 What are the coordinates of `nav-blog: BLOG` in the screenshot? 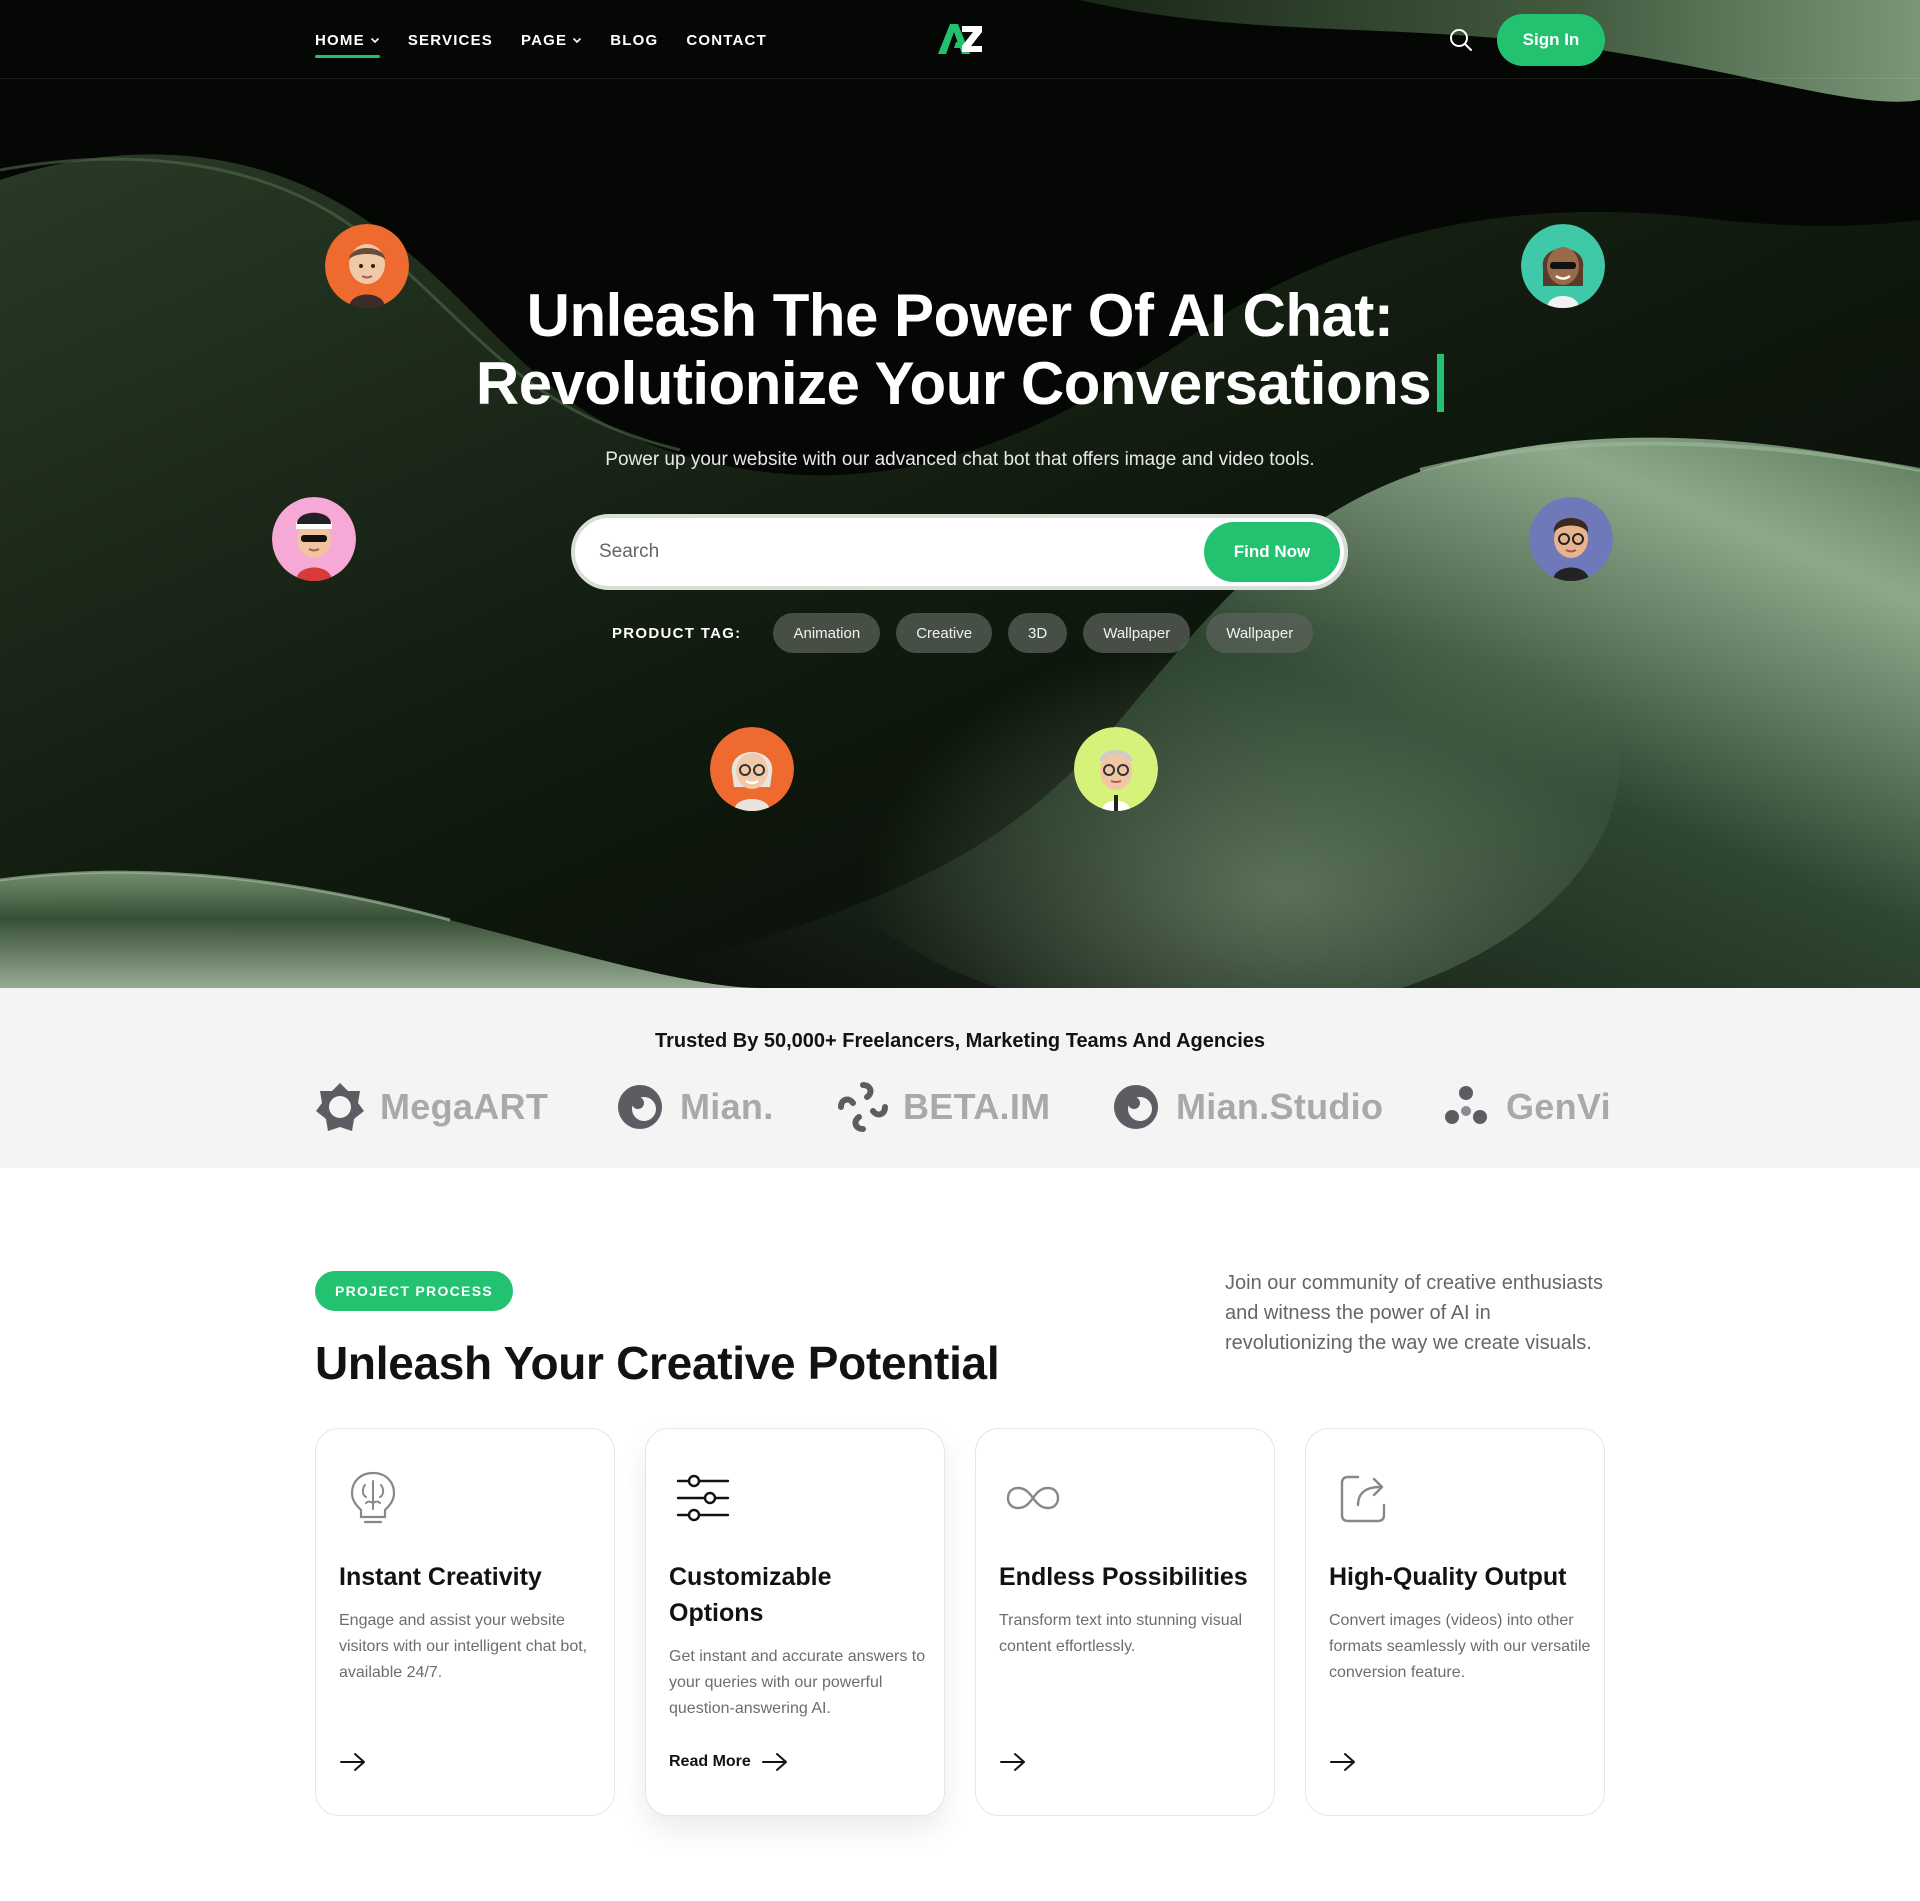 It's located at (634, 40).